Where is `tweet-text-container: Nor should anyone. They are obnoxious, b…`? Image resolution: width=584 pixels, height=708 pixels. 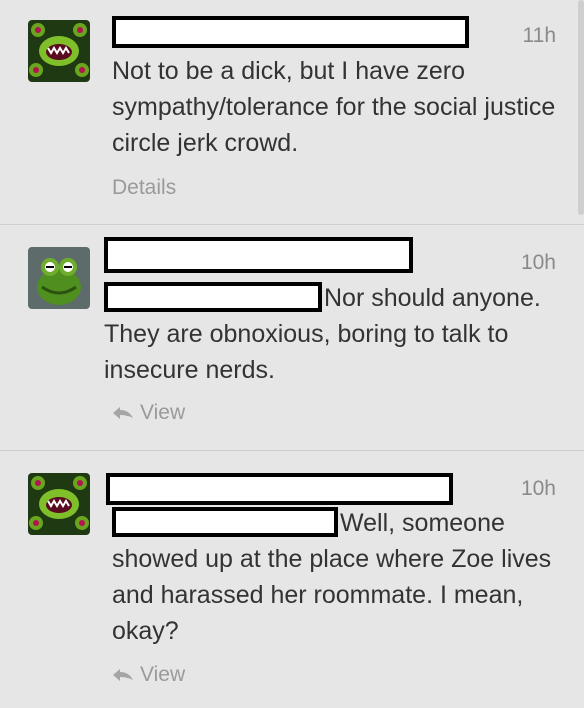
tweet-text-container: Nor should anyone. They are obnoxious, b… is located at coordinates (335, 334).